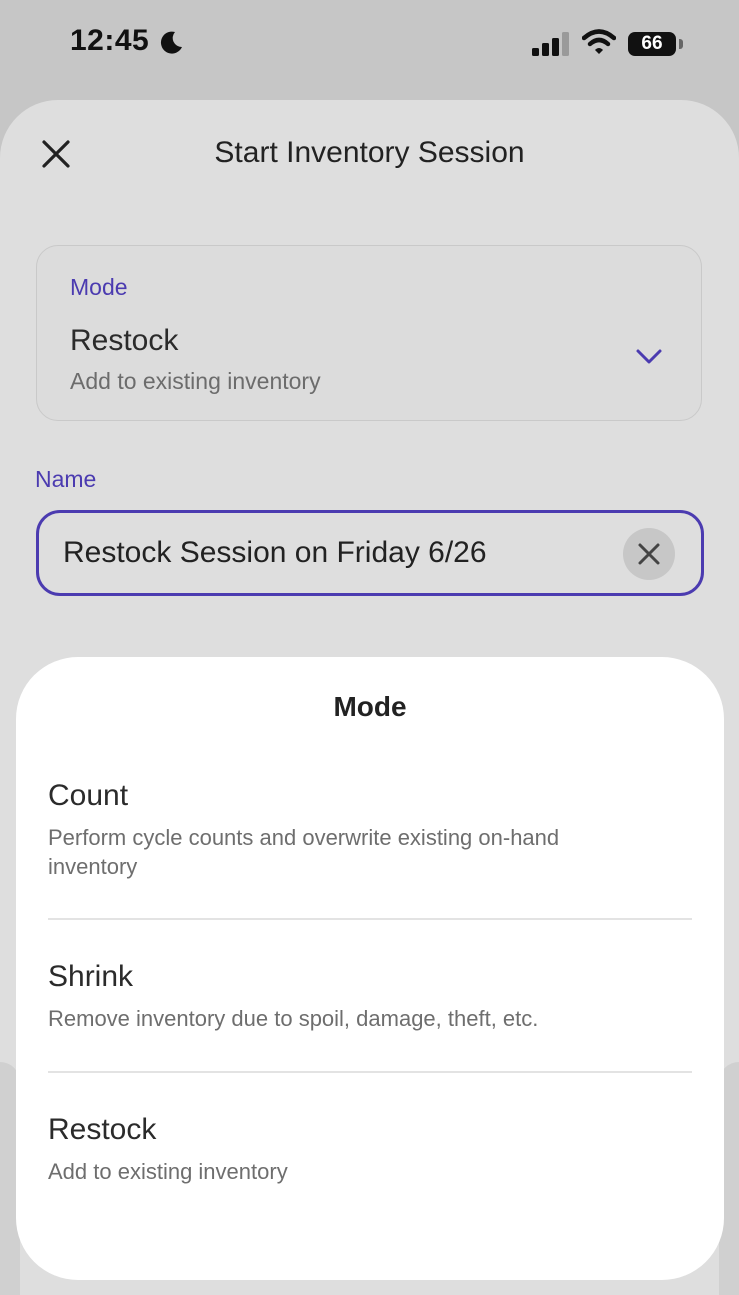 The width and height of the screenshot is (739, 1295). What do you see at coordinates (652, 44) in the screenshot?
I see `battery-icon: 66` at bounding box center [652, 44].